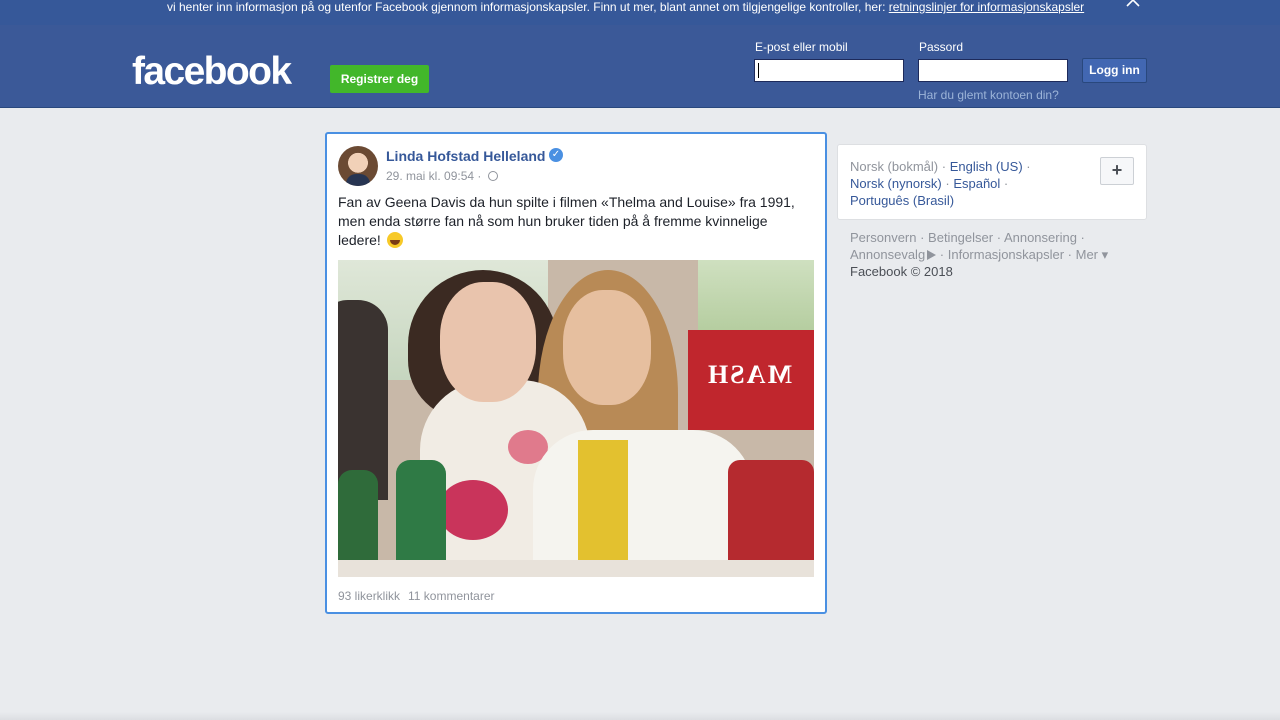 This screenshot has height=720, width=1280. Describe the element at coordinates (1006, 254) in the screenshot. I see `footer-link-cookies: Informasjonskapsler` at that location.